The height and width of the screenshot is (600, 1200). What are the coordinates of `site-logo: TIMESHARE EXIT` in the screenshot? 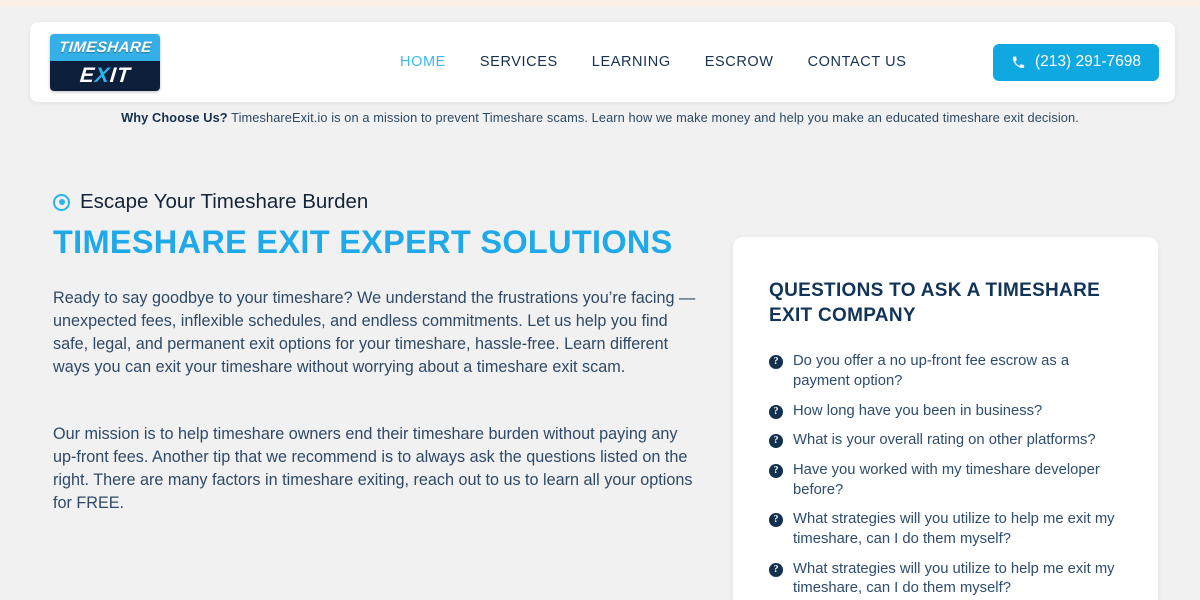 It's located at (105, 62).